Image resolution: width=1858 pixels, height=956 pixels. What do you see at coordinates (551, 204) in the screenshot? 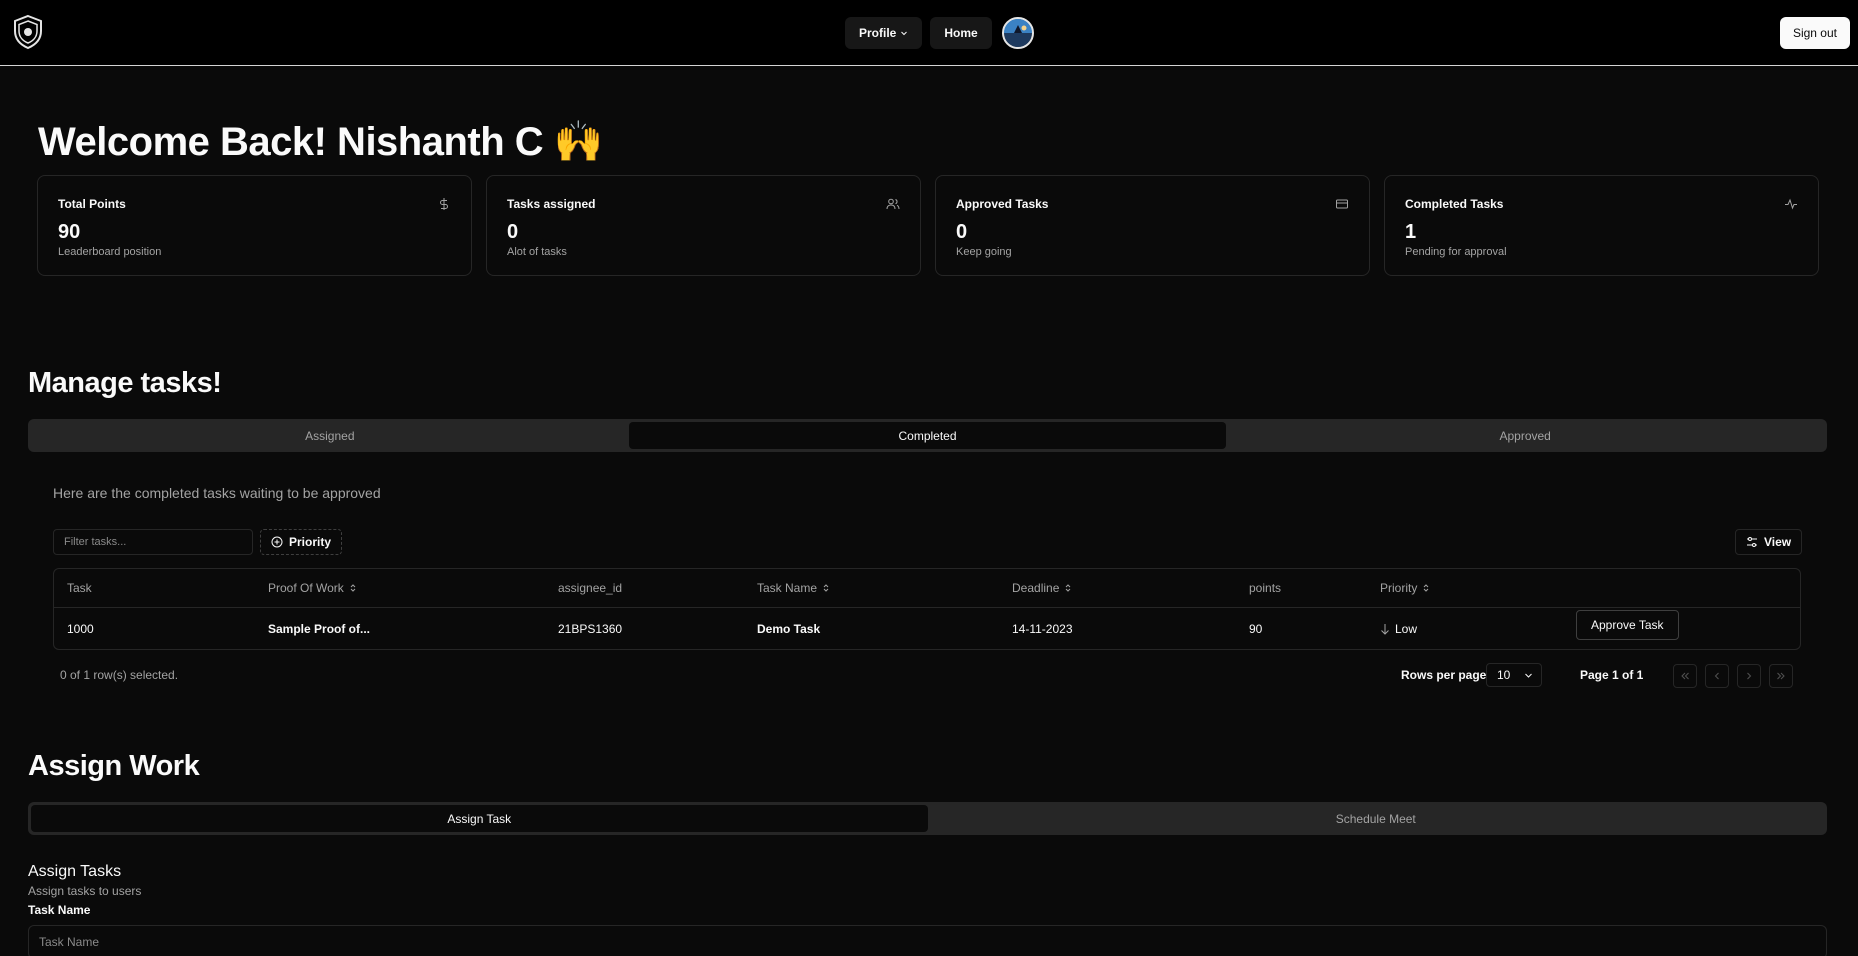
I see `stat-title: Tasks assigned` at bounding box center [551, 204].